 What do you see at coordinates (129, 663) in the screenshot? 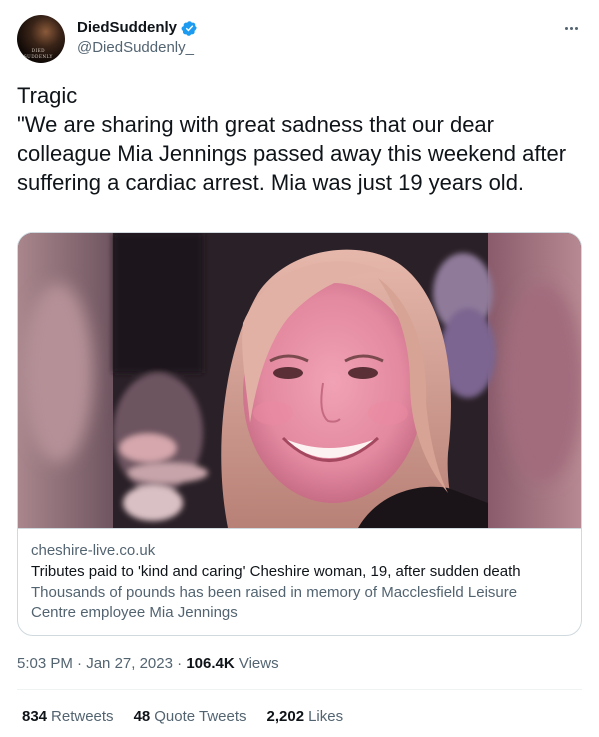
I see `tweet-date: Jan 27, 2023` at bounding box center [129, 663].